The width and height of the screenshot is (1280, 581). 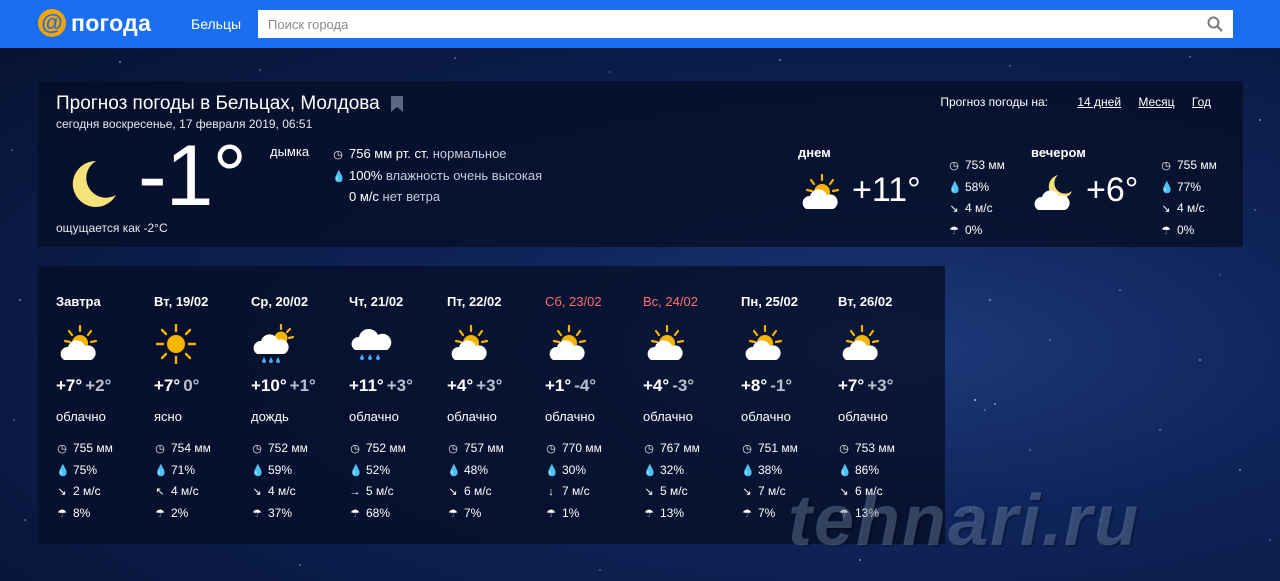 What do you see at coordinates (781, 385) in the screenshot?
I see `forecast-low: -1°` at bounding box center [781, 385].